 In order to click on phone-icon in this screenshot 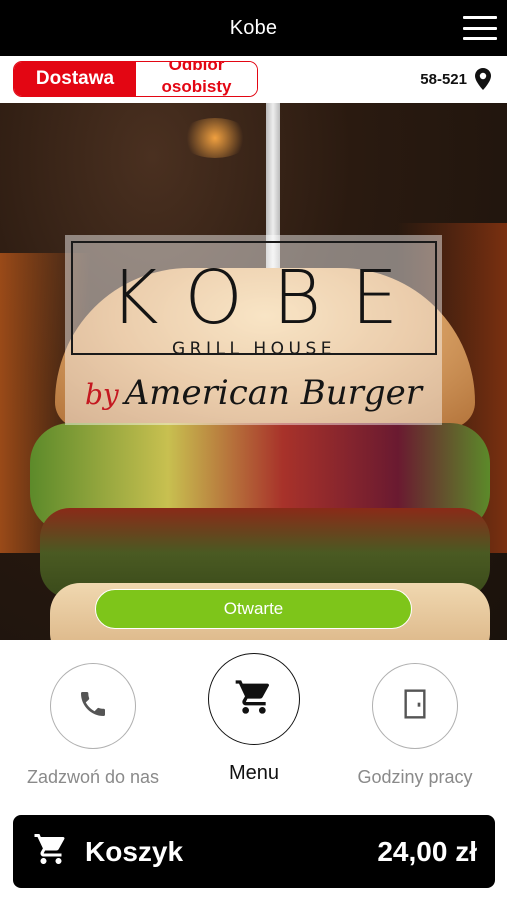, I will do `click(93, 706)`.